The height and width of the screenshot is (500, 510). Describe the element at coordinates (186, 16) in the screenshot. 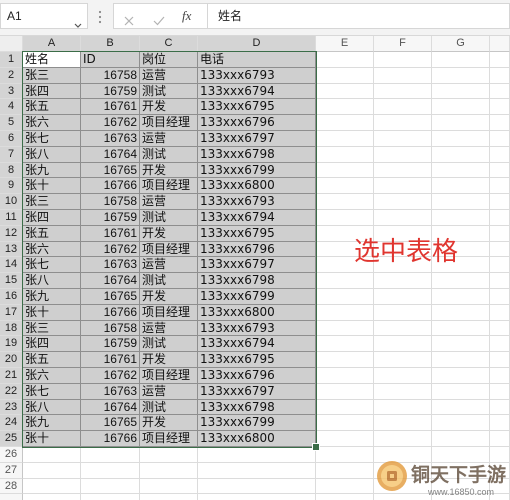

I see `insert-function-button: fx` at that location.